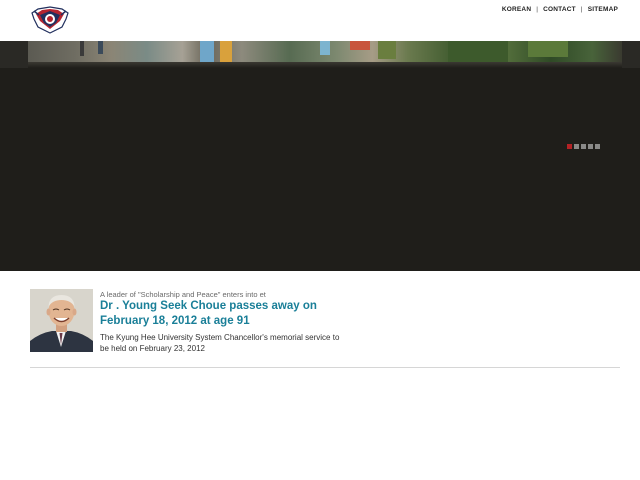 The image size is (640, 480). What do you see at coordinates (320, 20) in the screenshot?
I see `site-header: KOREAN | CONTACT | SITEMAP` at bounding box center [320, 20].